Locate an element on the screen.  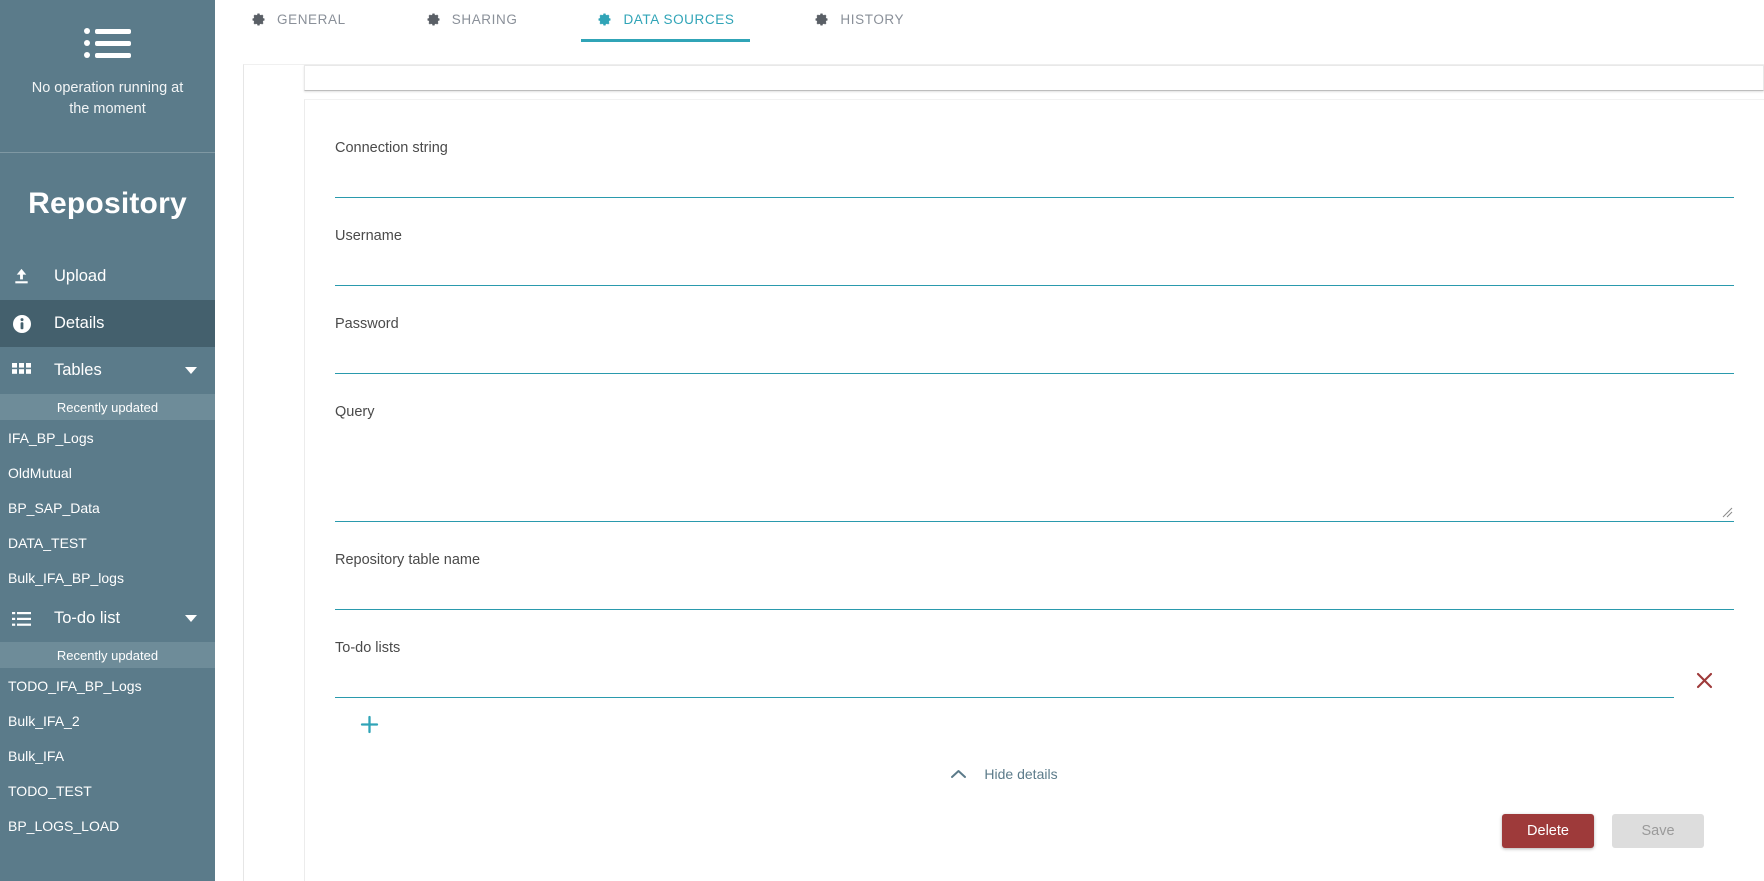
query-underline is located at coordinates (1034, 474).